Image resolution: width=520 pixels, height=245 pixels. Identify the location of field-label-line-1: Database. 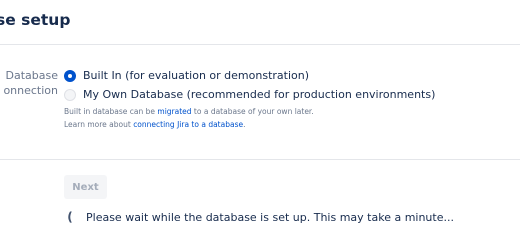
(32, 75).